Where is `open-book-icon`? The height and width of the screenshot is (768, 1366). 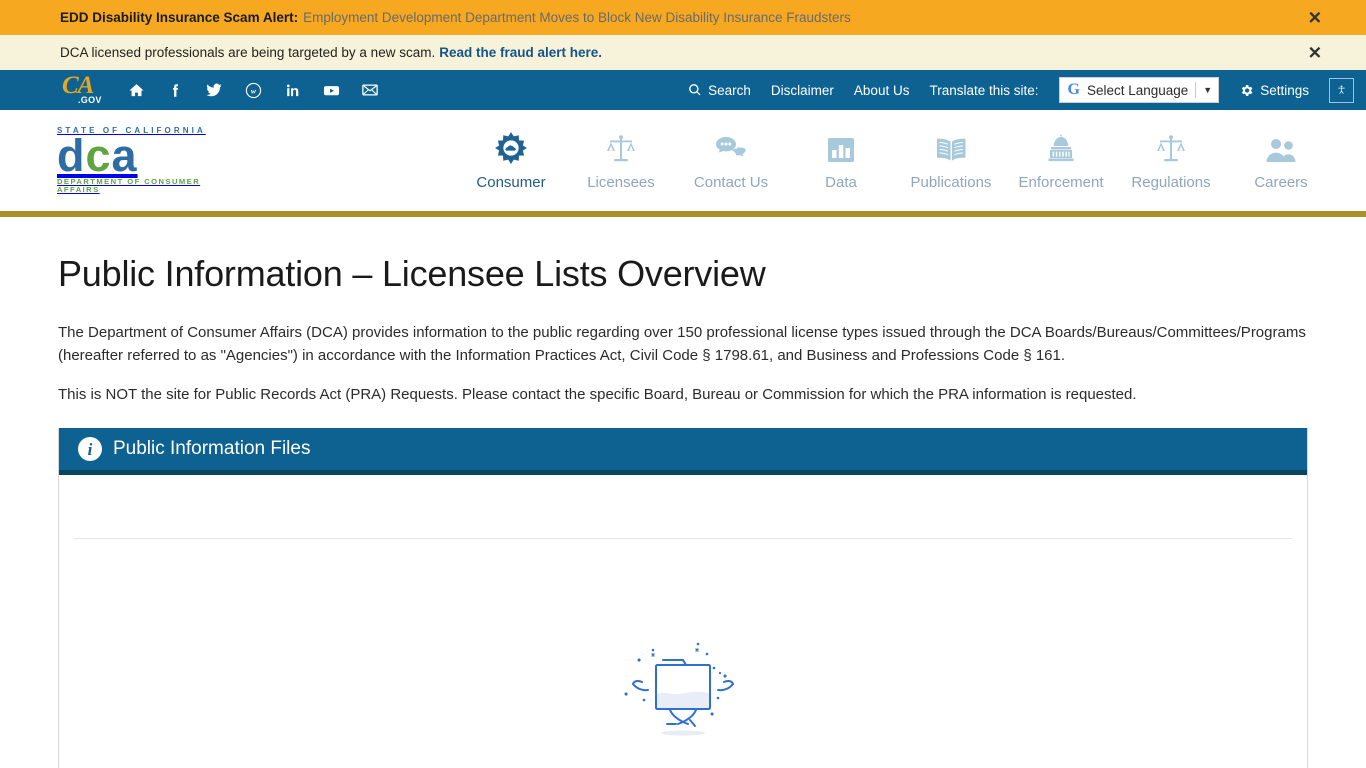
open-book-icon is located at coordinates (951, 148).